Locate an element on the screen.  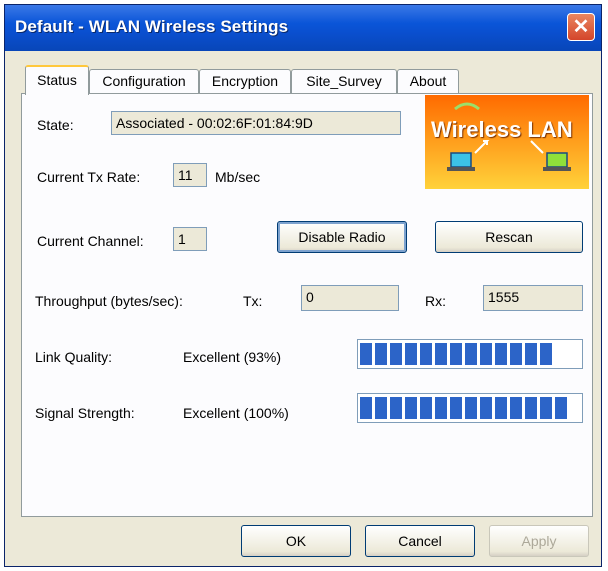
rescan-button: Rescan is located at coordinates (509, 237).